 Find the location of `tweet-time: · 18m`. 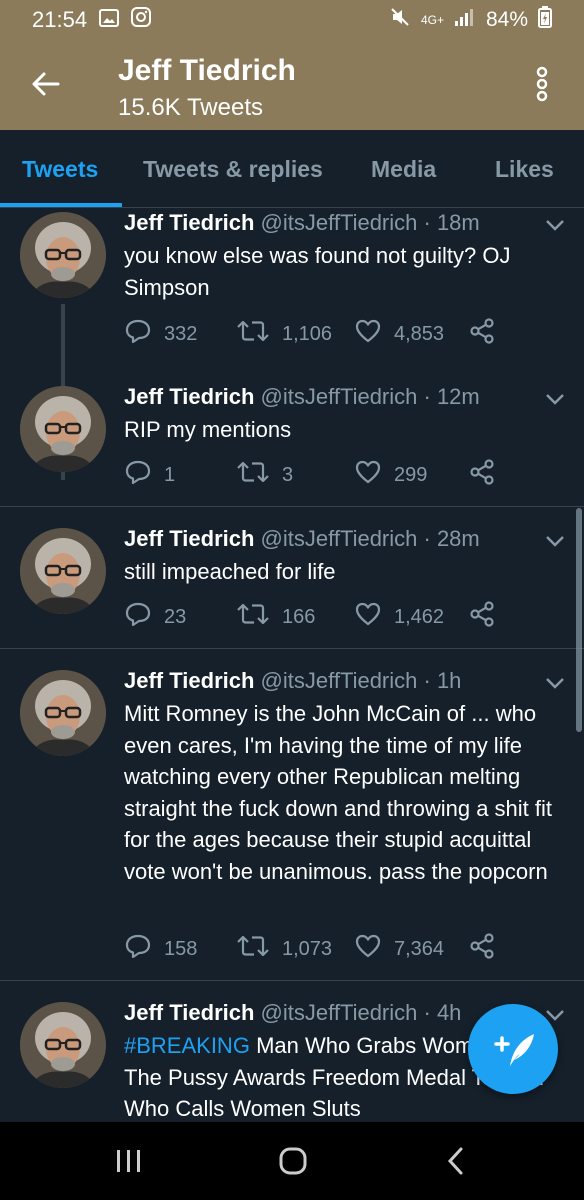

tweet-time: · 18m is located at coordinates (451, 222).